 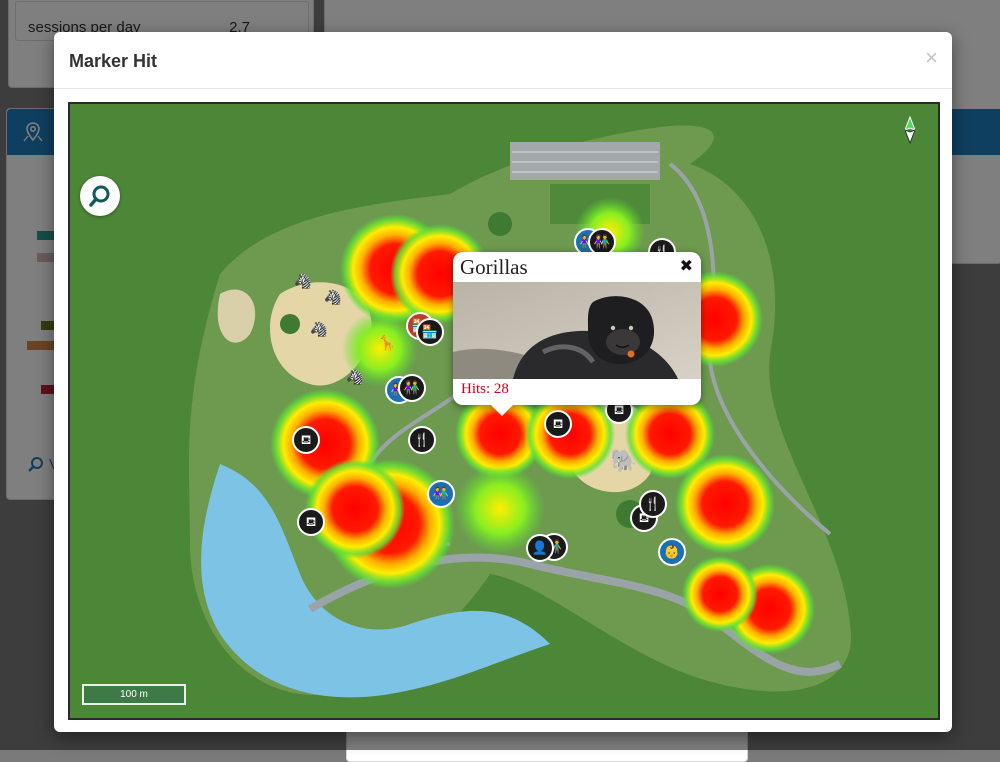 I want to click on popup-hits-count: Hits: 28, so click(x=485, y=389).